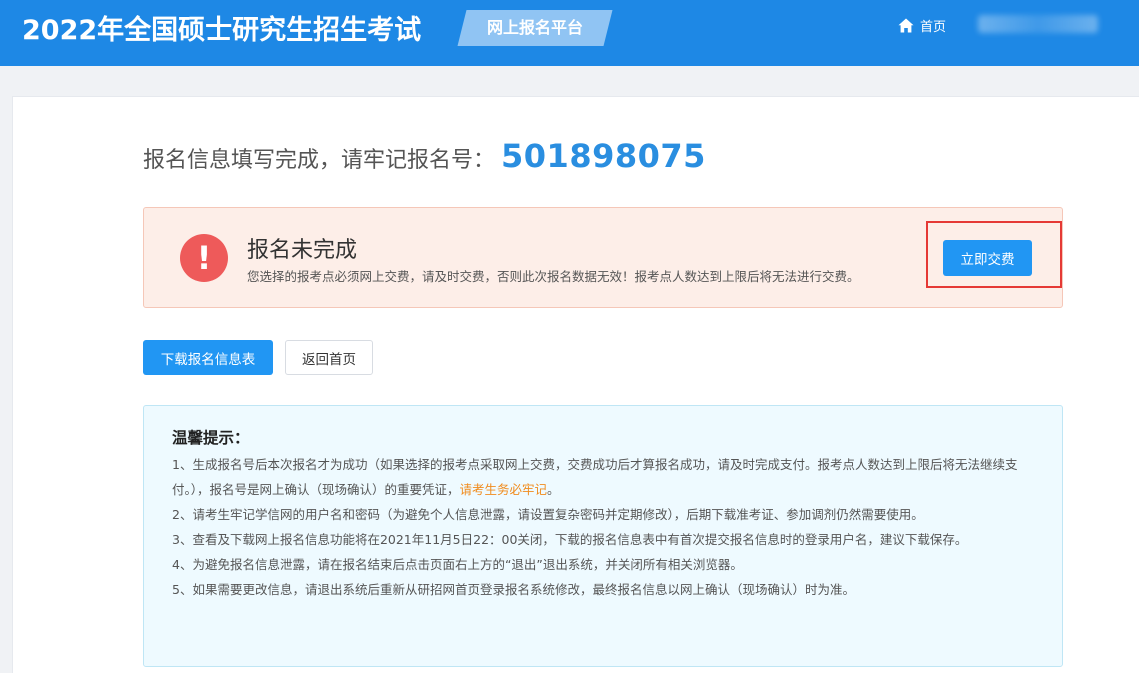 This screenshot has width=1139, height=673. I want to click on site-title: 2022年全国硕士研究生招生考试, so click(222, 30).